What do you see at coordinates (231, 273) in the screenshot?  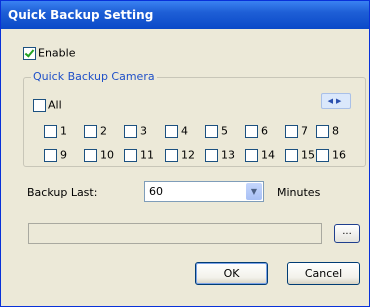 I see `ok-button: OK` at bounding box center [231, 273].